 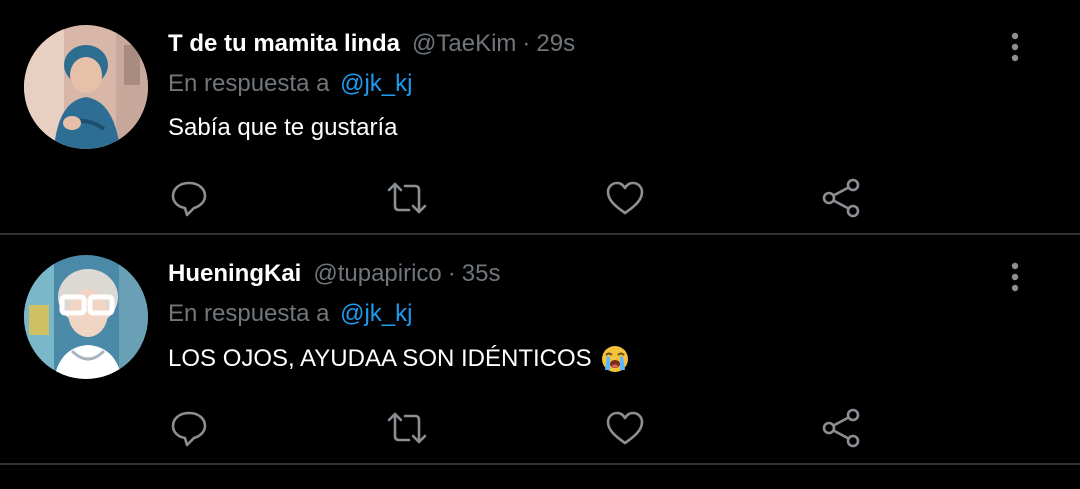 I want to click on display-name: HueningKai, so click(x=234, y=274).